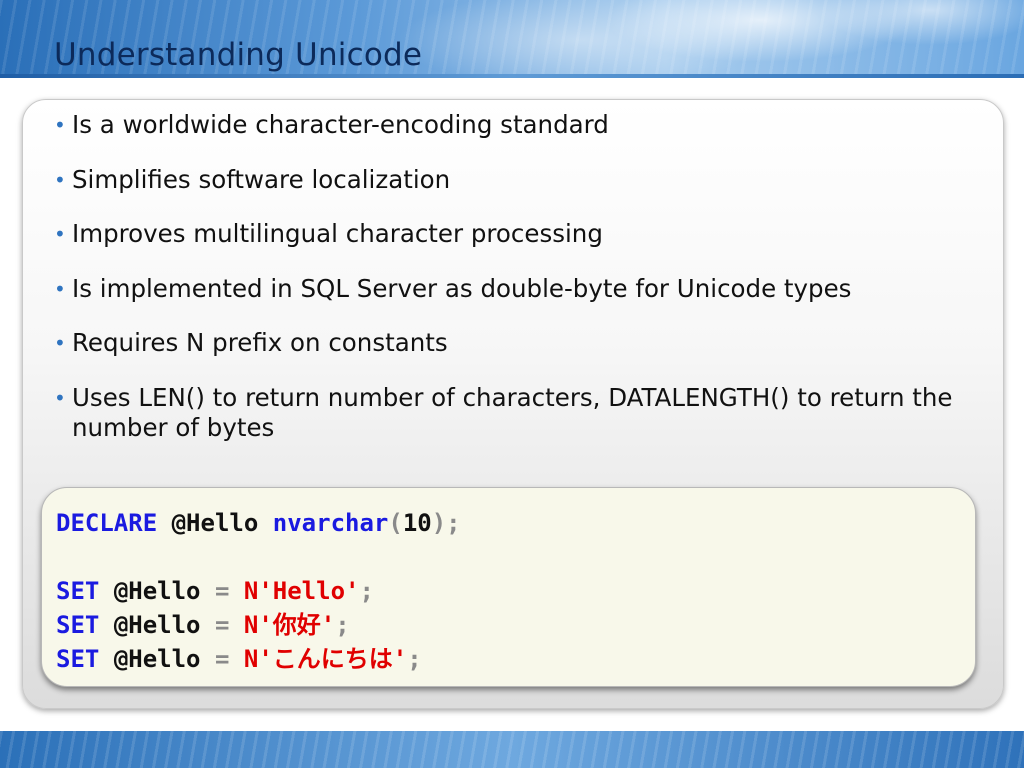 The width and height of the screenshot is (1024, 768). I want to click on bullet-item: • Simplifies software localization, so click(527, 180).